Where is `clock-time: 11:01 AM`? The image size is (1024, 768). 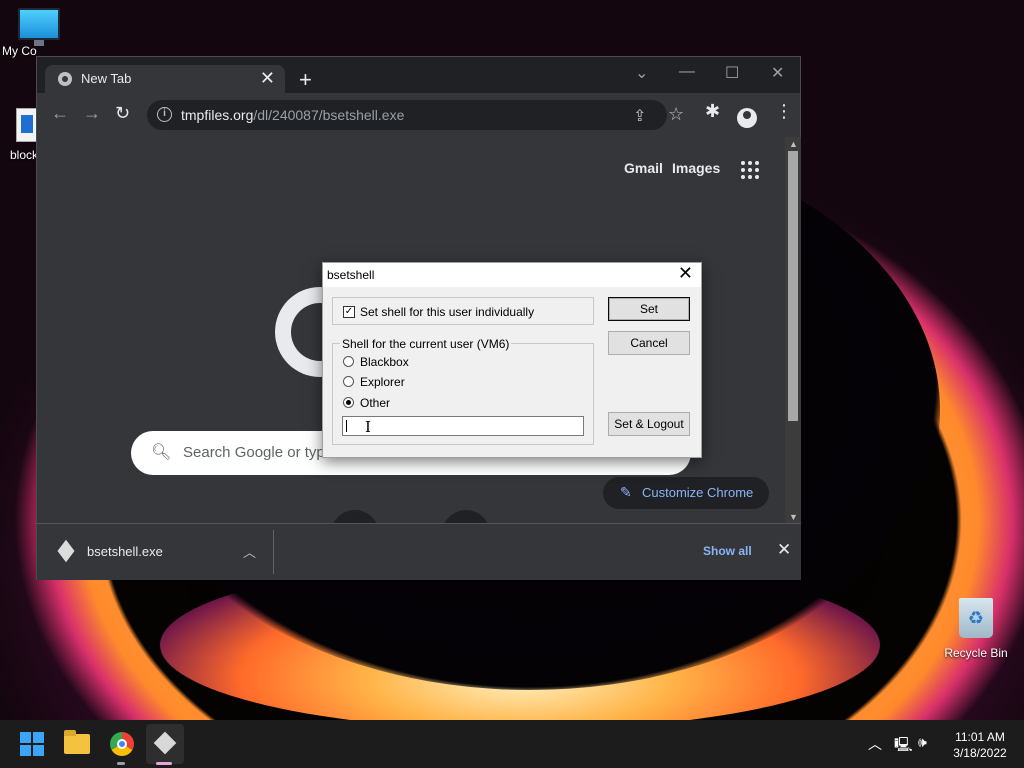
clock-time: 11:01 AM is located at coordinates (980, 737).